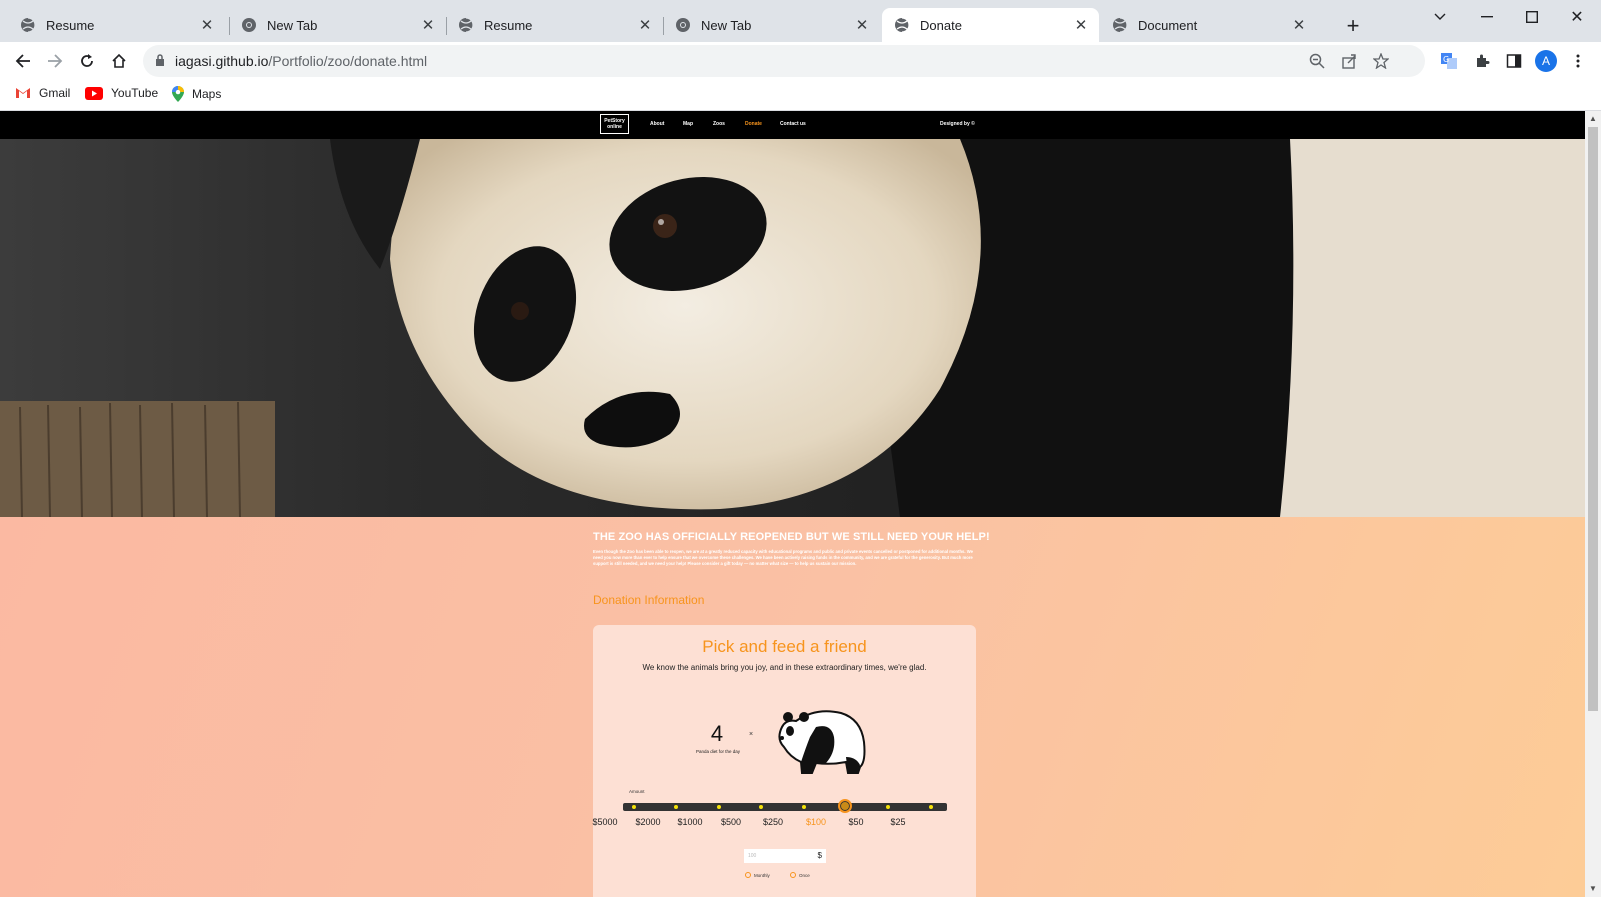 The height and width of the screenshot is (897, 1601). I want to click on tab-new-tab-1: New Tab ✕, so click(337, 25).